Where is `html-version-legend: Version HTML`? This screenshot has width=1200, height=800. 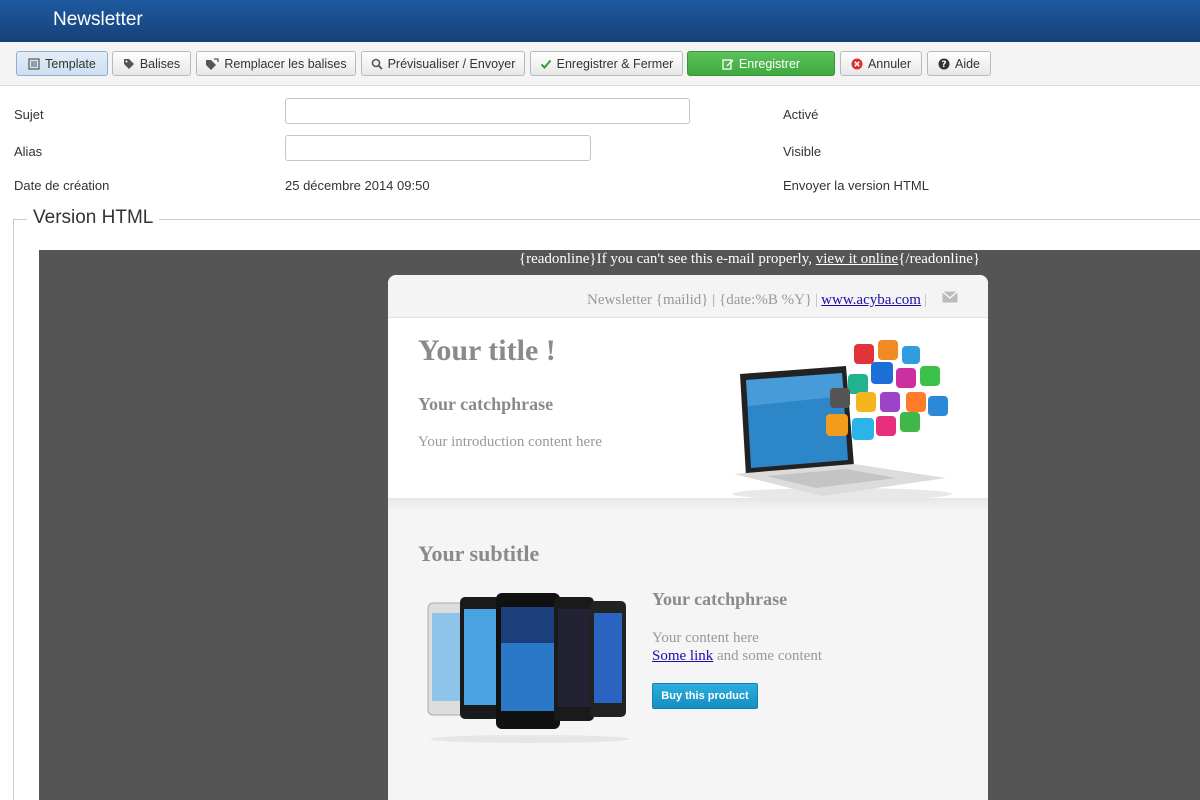
html-version-legend: Version HTML is located at coordinates (93, 218).